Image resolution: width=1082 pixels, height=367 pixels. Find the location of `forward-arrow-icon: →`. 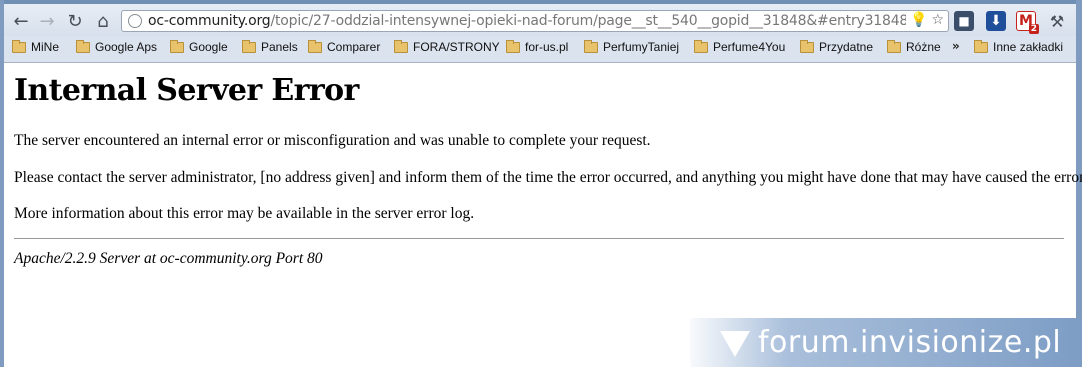

forward-arrow-icon: → is located at coordinates (47, 21).